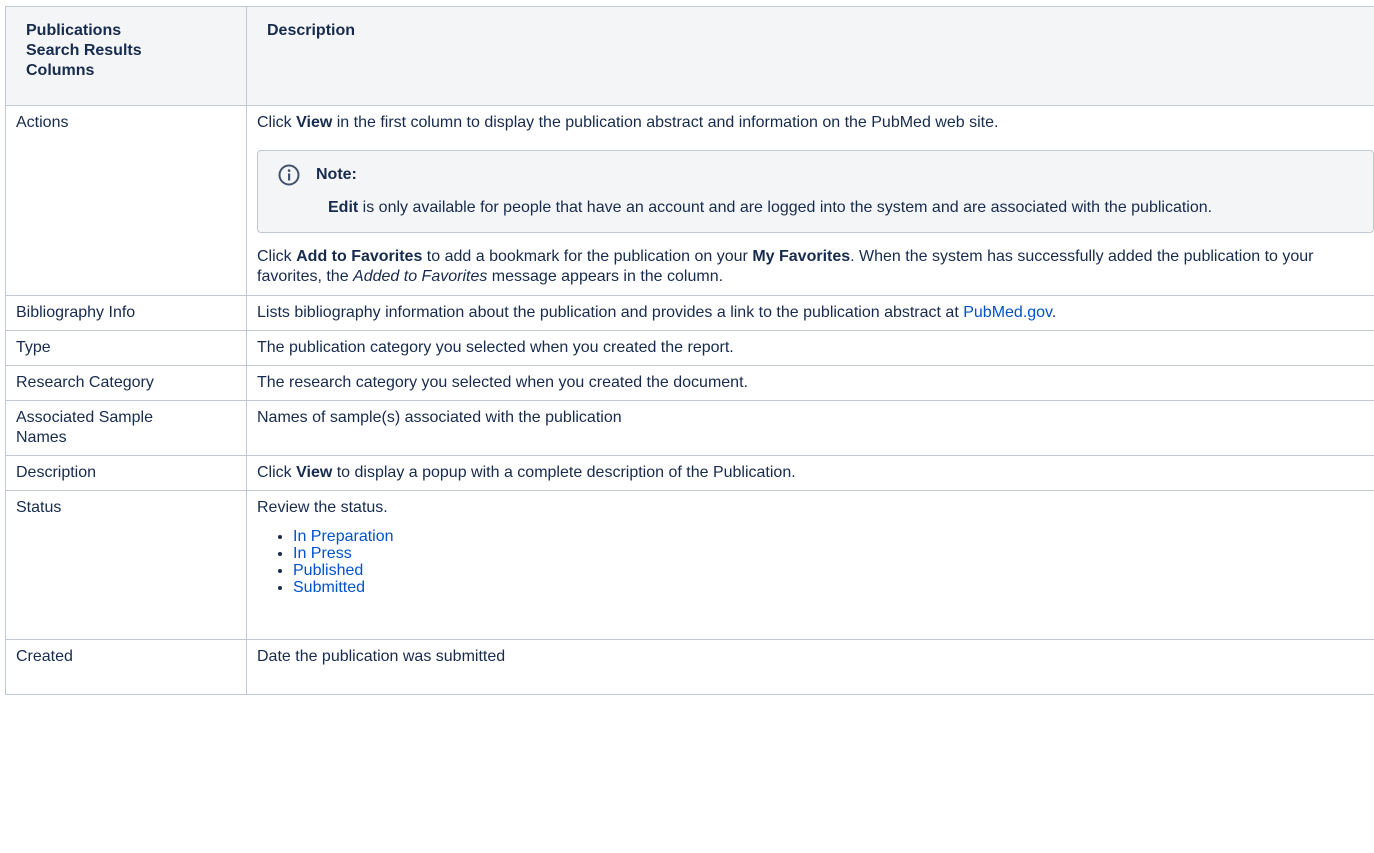 The image size is (1374, 853). Describe the element at coordinates (126, 383) in the screenshot. I see `row-label: Research Category` at that location.